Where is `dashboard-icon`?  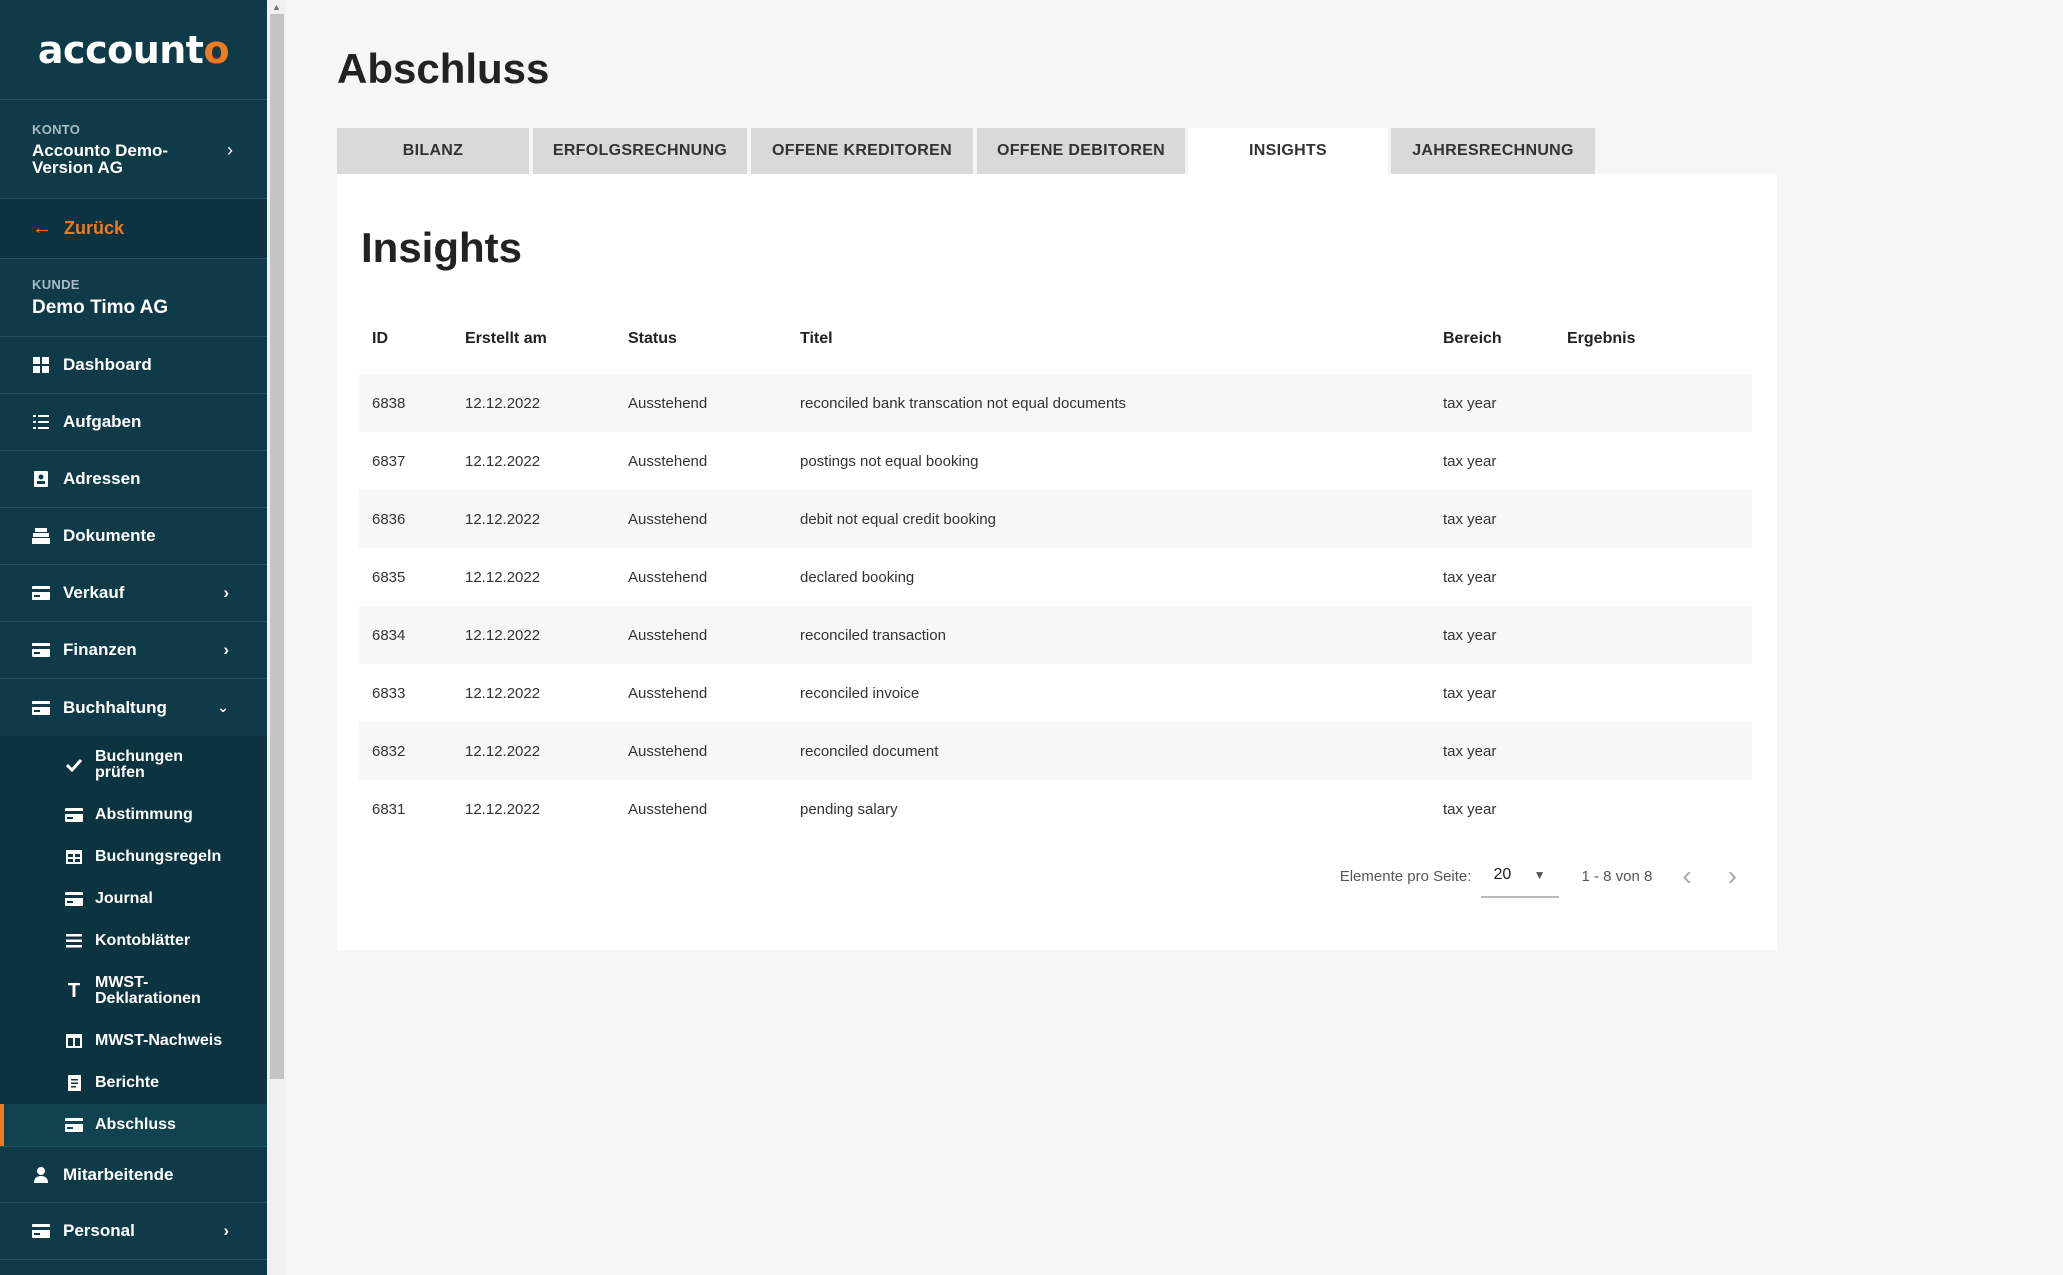
dashboard-icon is located at coordinates (41, 365).